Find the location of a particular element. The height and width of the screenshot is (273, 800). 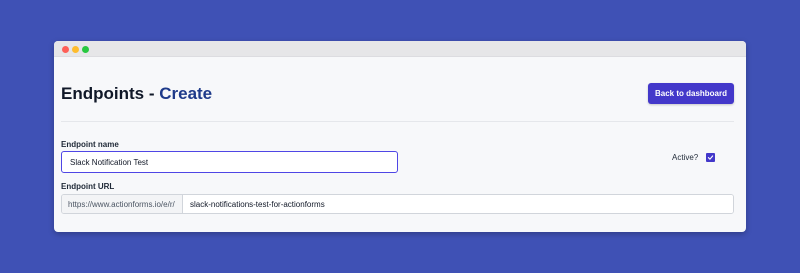

close-window-dot is located at coordinates (65, 49).